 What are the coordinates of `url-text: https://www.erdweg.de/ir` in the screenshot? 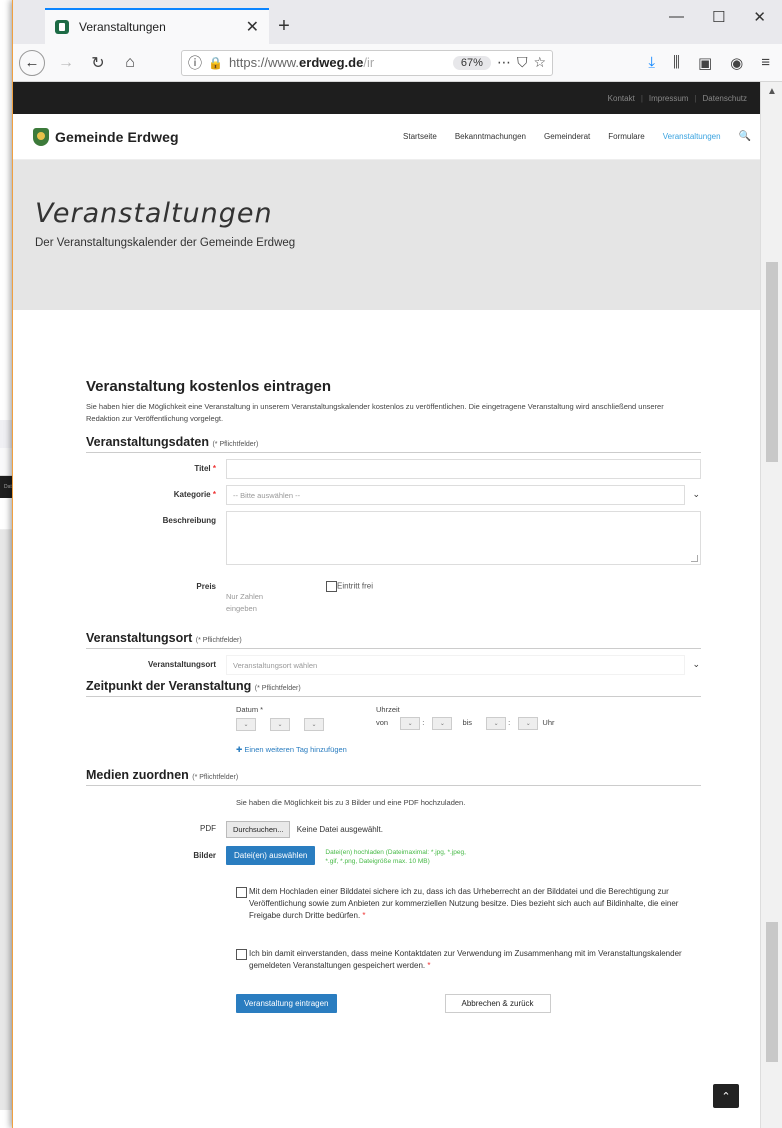 It's located at (338, 62).